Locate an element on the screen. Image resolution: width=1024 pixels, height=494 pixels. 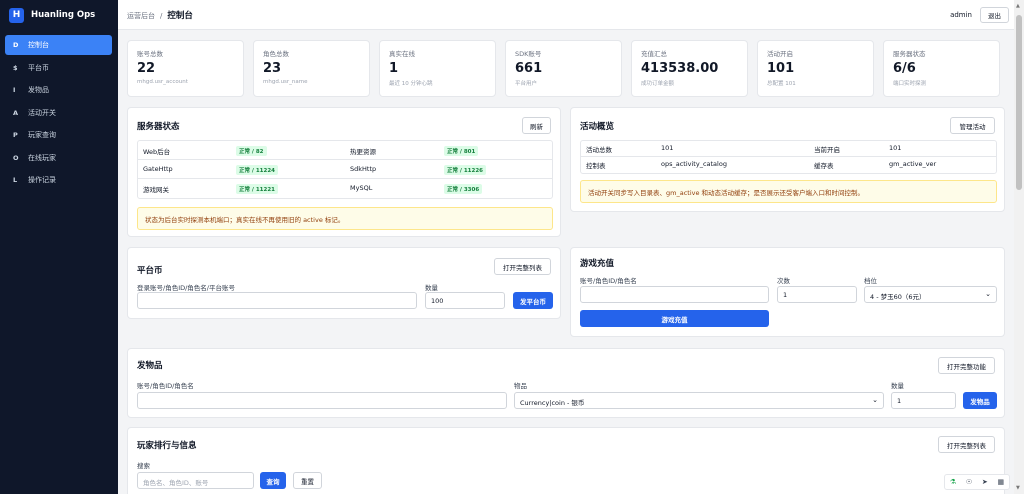
stat-label: SDK账号 is located at coordinates (528, 54).